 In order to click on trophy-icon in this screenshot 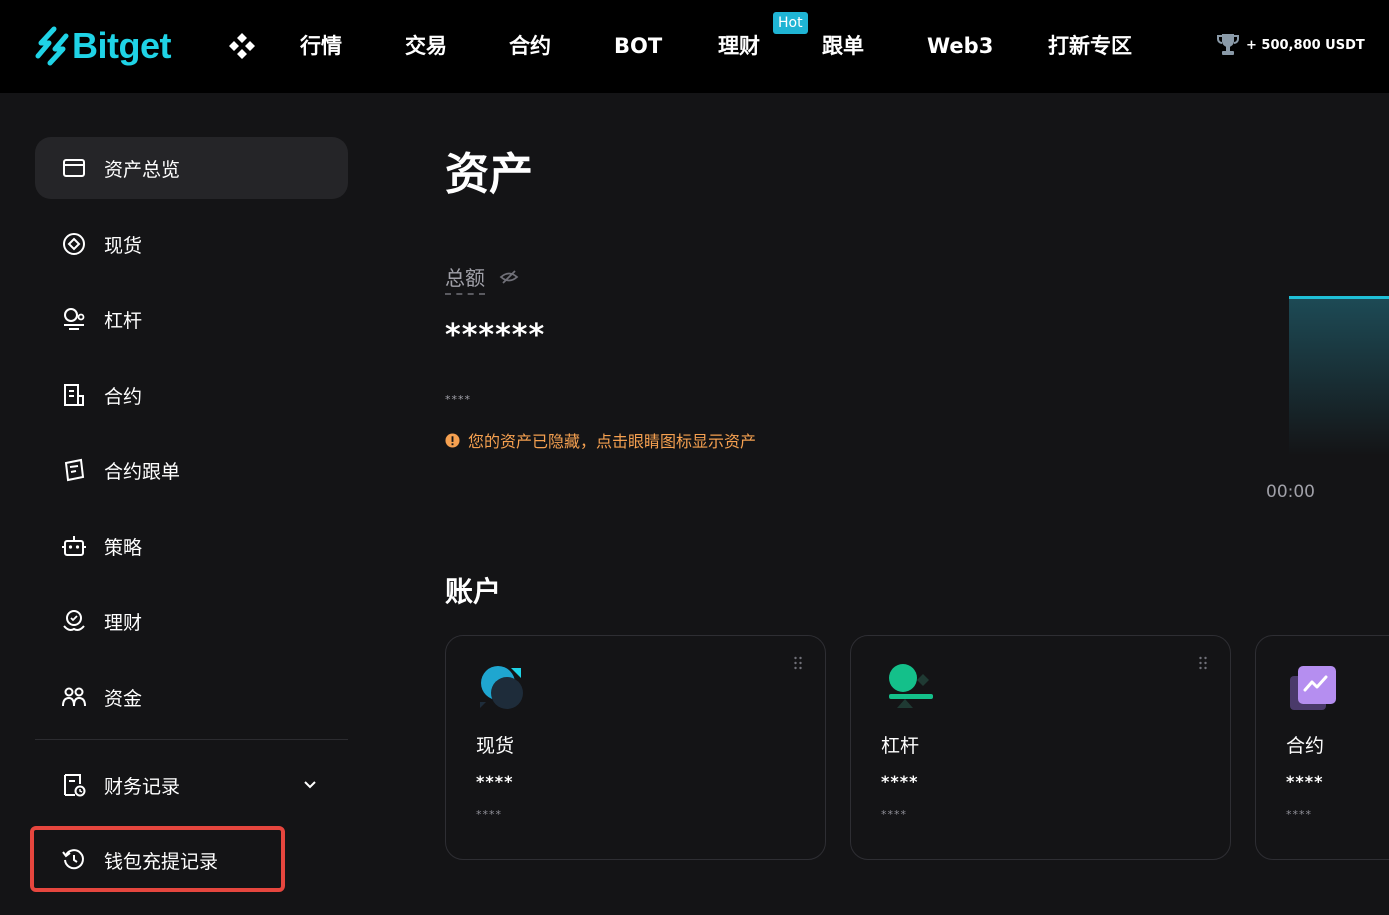, I will do `click(1228, 44)`.